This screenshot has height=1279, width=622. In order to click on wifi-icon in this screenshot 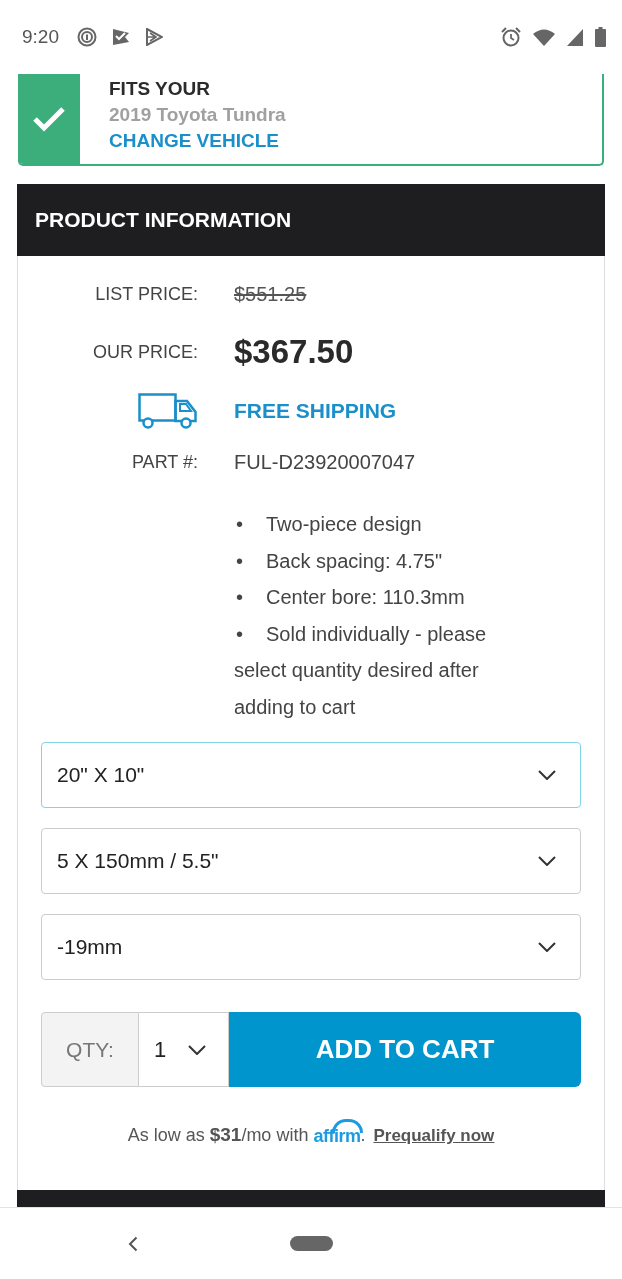, I will do `click(544, 37)`.